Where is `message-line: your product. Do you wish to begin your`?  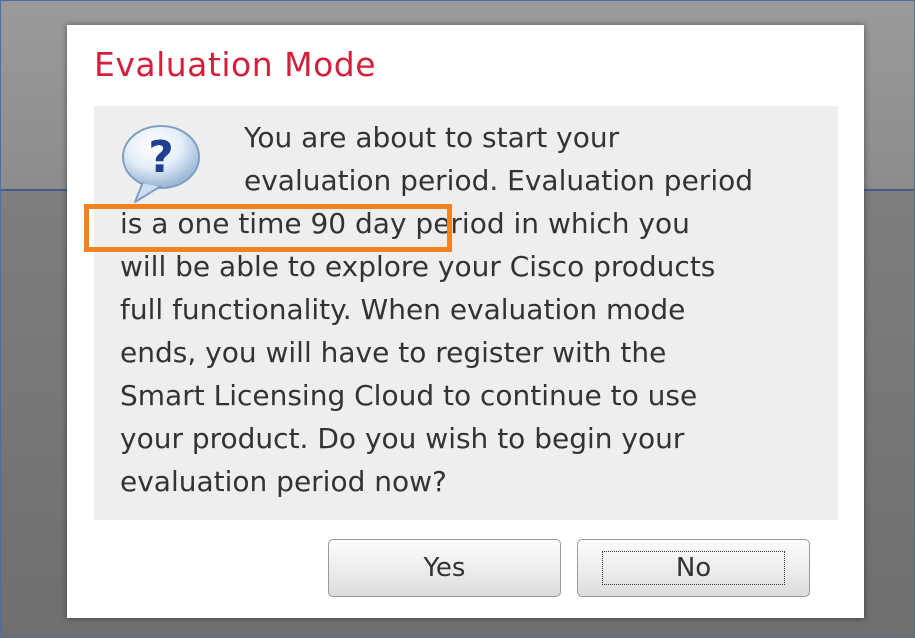 message-line: your product. Do you wish to begin your is located at coordinates (402, 438).